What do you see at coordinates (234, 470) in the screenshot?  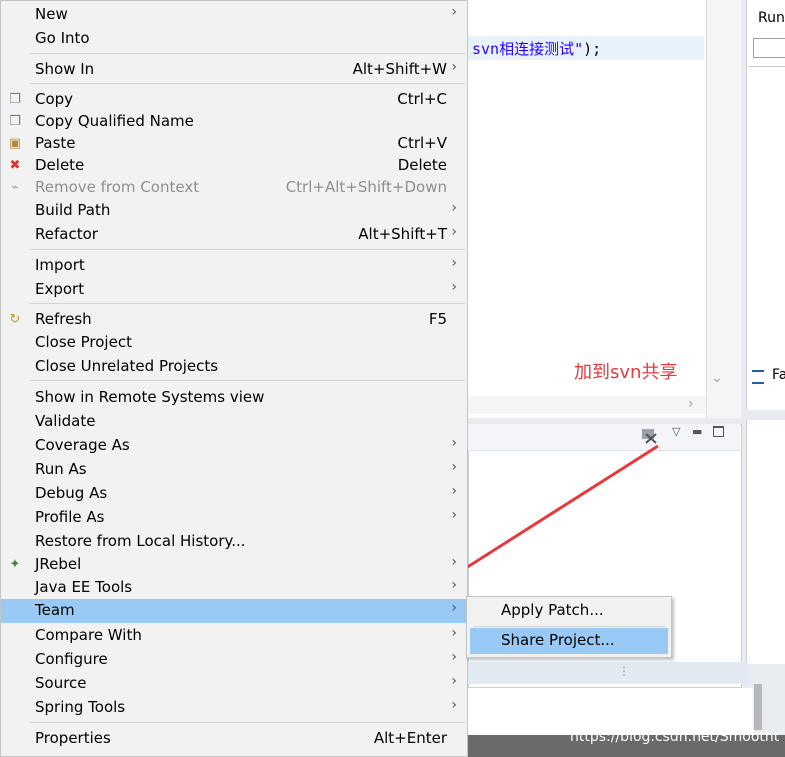 I see `menu-item-run-as: Run As ›` at bounding box center [234, 470].